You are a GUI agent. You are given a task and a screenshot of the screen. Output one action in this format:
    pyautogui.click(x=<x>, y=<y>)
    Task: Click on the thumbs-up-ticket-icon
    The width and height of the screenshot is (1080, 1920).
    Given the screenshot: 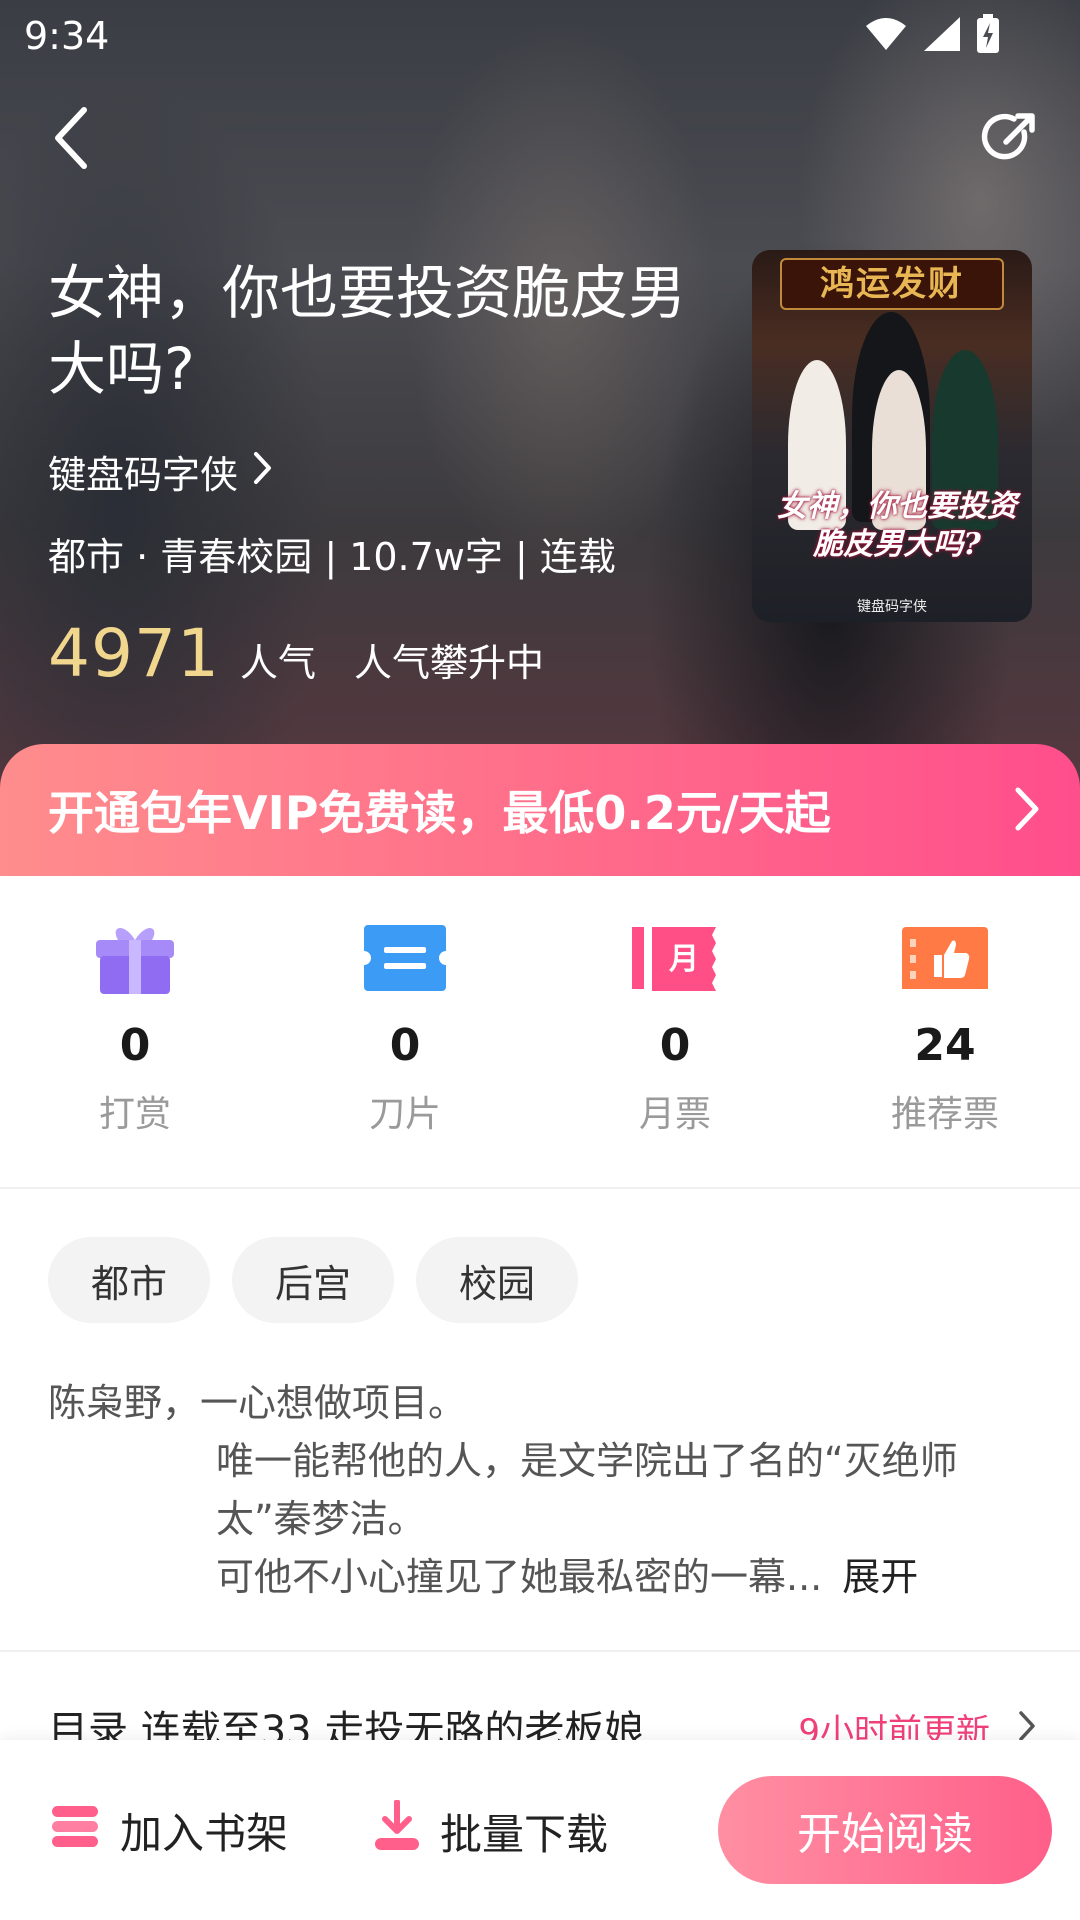 What is the action you would take?
    pyautogui.click(x=945, y=958)
    